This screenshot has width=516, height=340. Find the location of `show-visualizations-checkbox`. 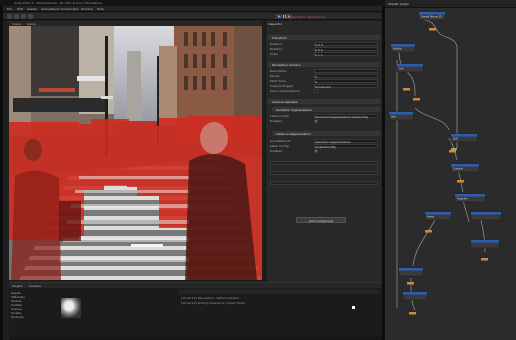

show-visualizations-checkbox is located at coordinates (316, 91).